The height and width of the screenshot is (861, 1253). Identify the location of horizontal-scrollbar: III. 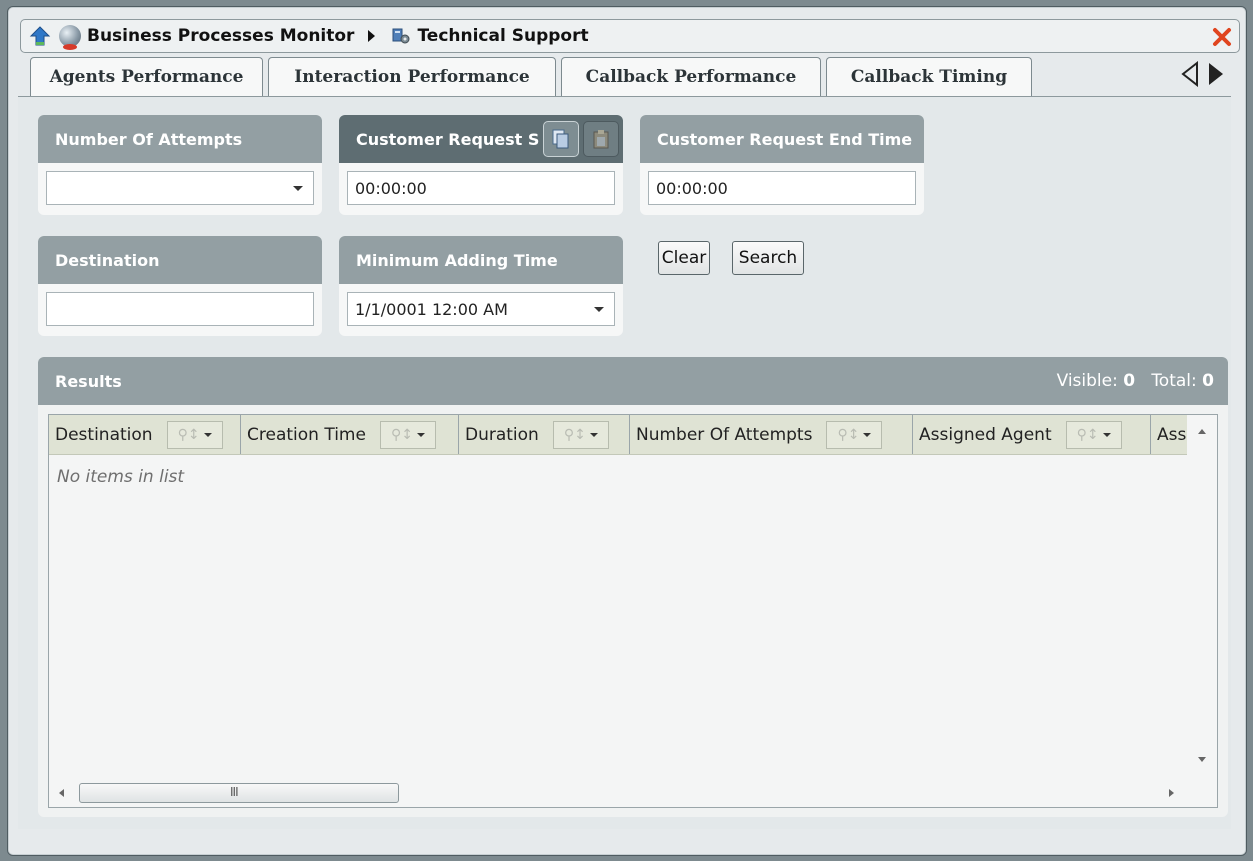
(618, 793).